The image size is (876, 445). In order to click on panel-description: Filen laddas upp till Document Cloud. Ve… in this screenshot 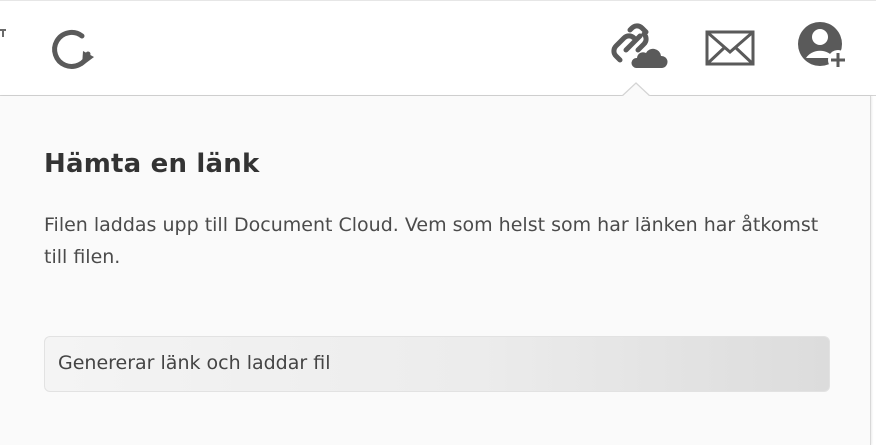, I will do `click(431, 241)`.